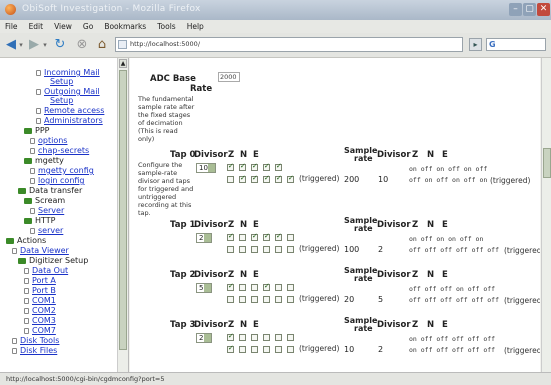 The width and height of the screenshot is (551, 385). What do you see at coordinates (547, 163) in the screenshot?
I see `main-scroll-thumb` at bounding box center [547, 163].